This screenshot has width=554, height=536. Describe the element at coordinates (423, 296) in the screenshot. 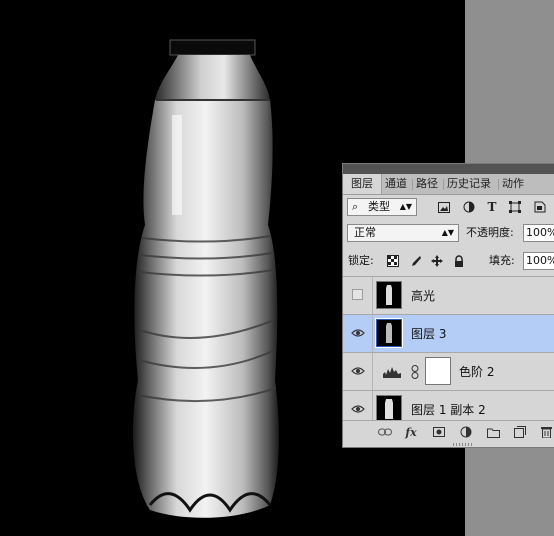

I see `layer-name: 高光` at that location.